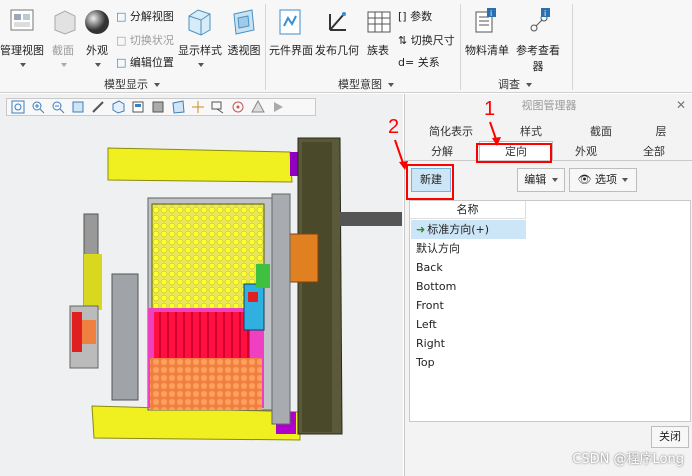  What do you see at coordinates (200, 56) in the screenshot?
I see `display-style-button: 显示样式` at bounding box center [200, 56].